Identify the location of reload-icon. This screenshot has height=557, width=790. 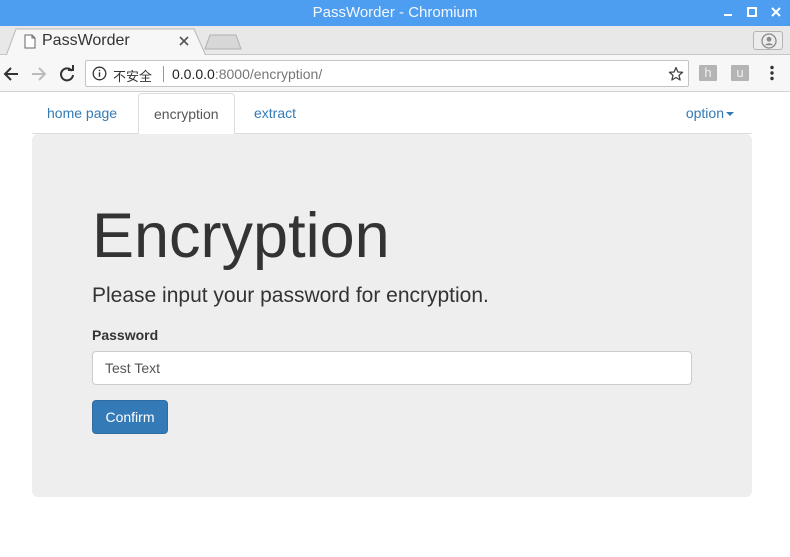
(67, 74).